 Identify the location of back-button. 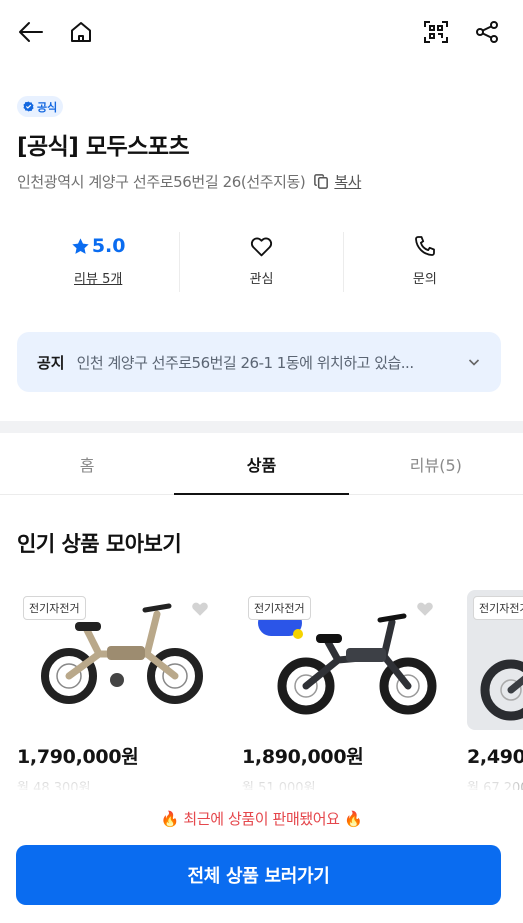
(31, 32).